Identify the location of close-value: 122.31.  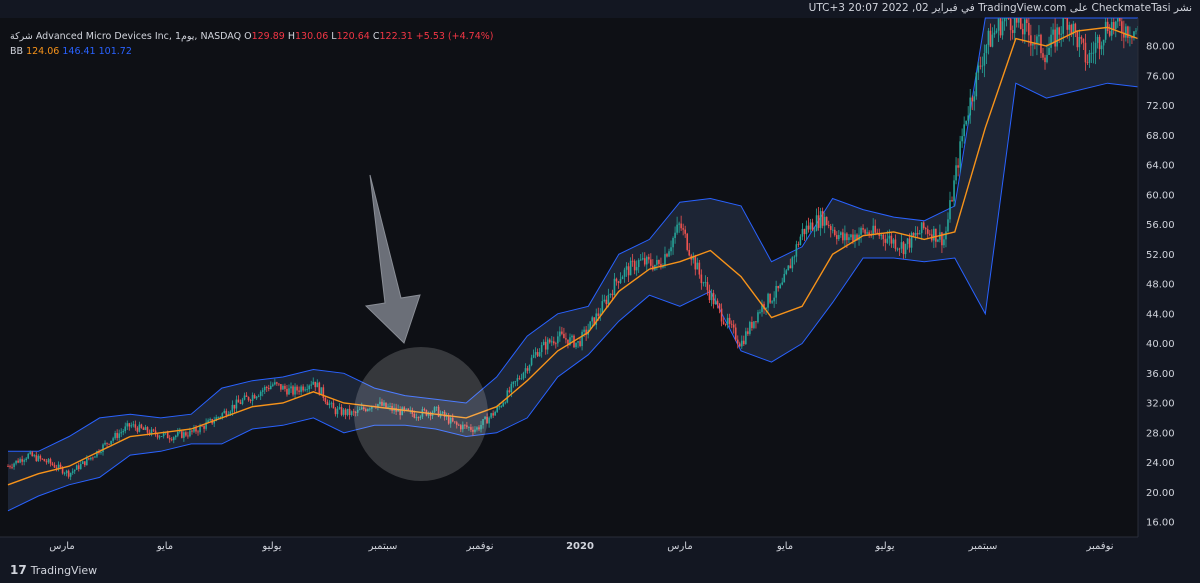
(396, 36).